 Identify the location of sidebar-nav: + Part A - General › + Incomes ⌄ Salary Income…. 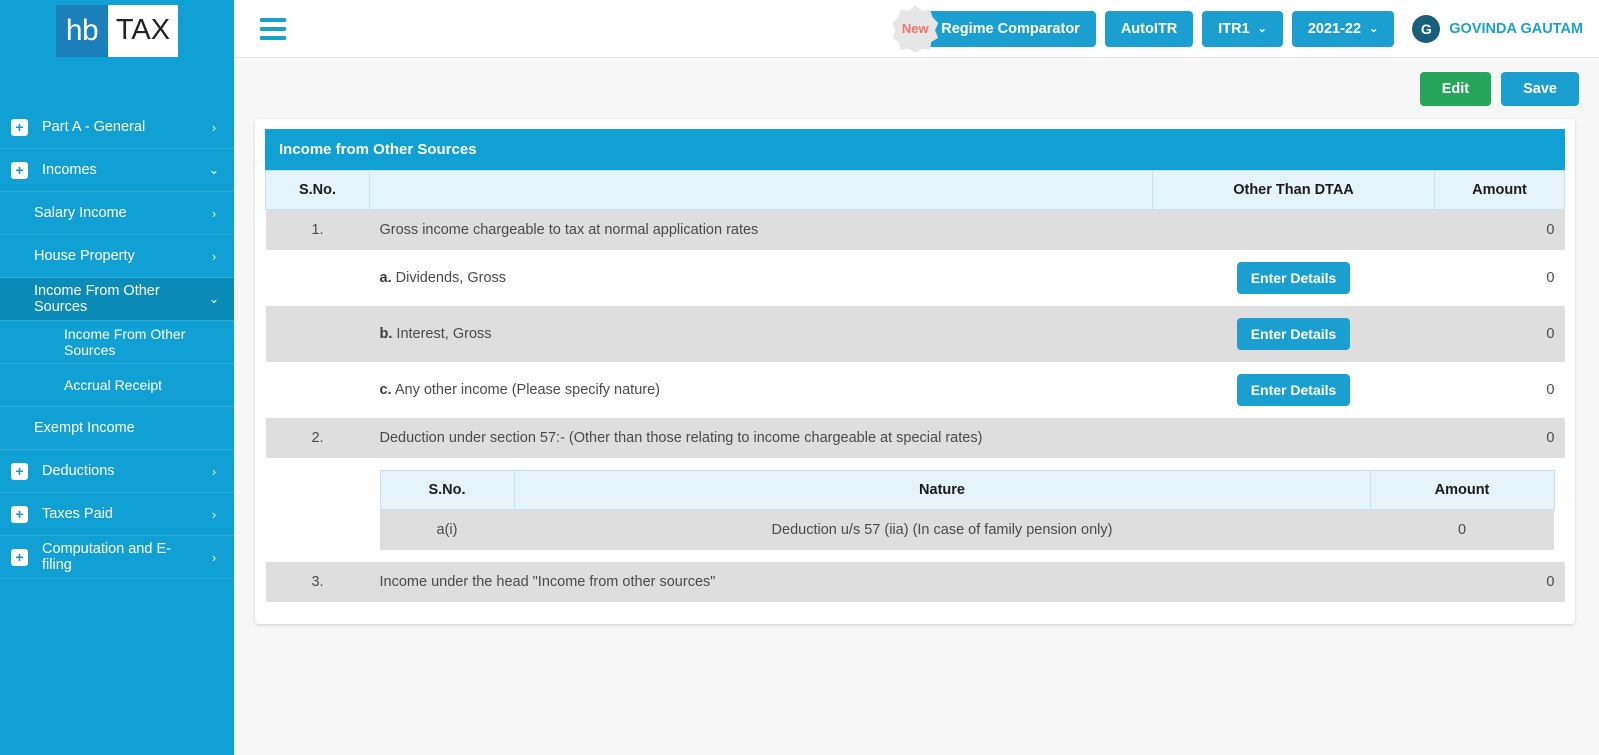
(117, 342).